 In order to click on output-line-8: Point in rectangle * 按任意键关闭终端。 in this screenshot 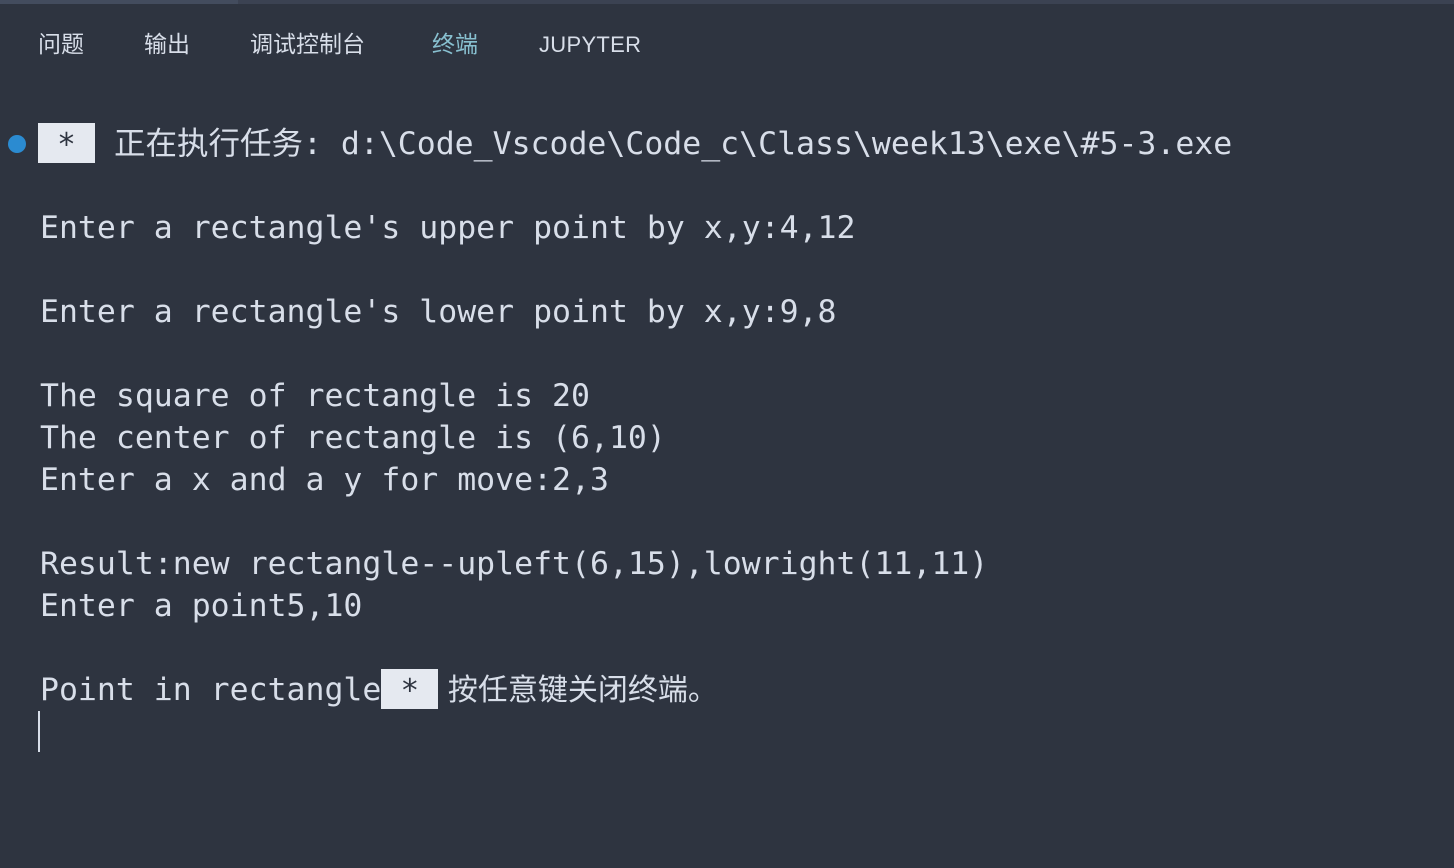, I will do `click(379, 690)`.